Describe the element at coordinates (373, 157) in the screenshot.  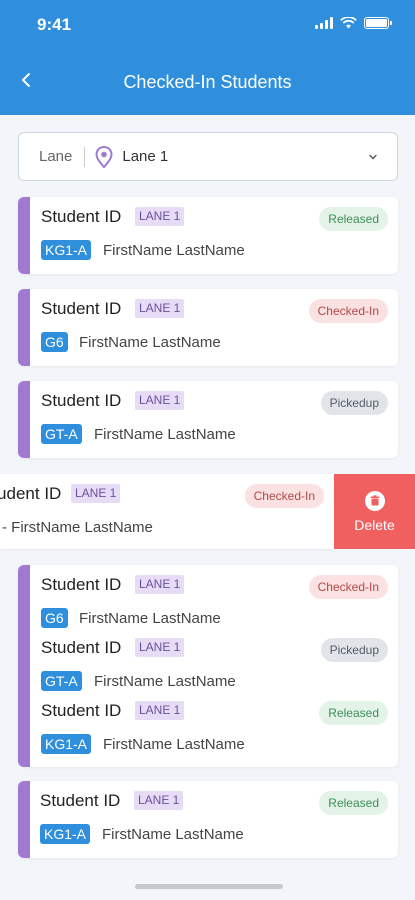
I see `chevron-down-icon` at that location.